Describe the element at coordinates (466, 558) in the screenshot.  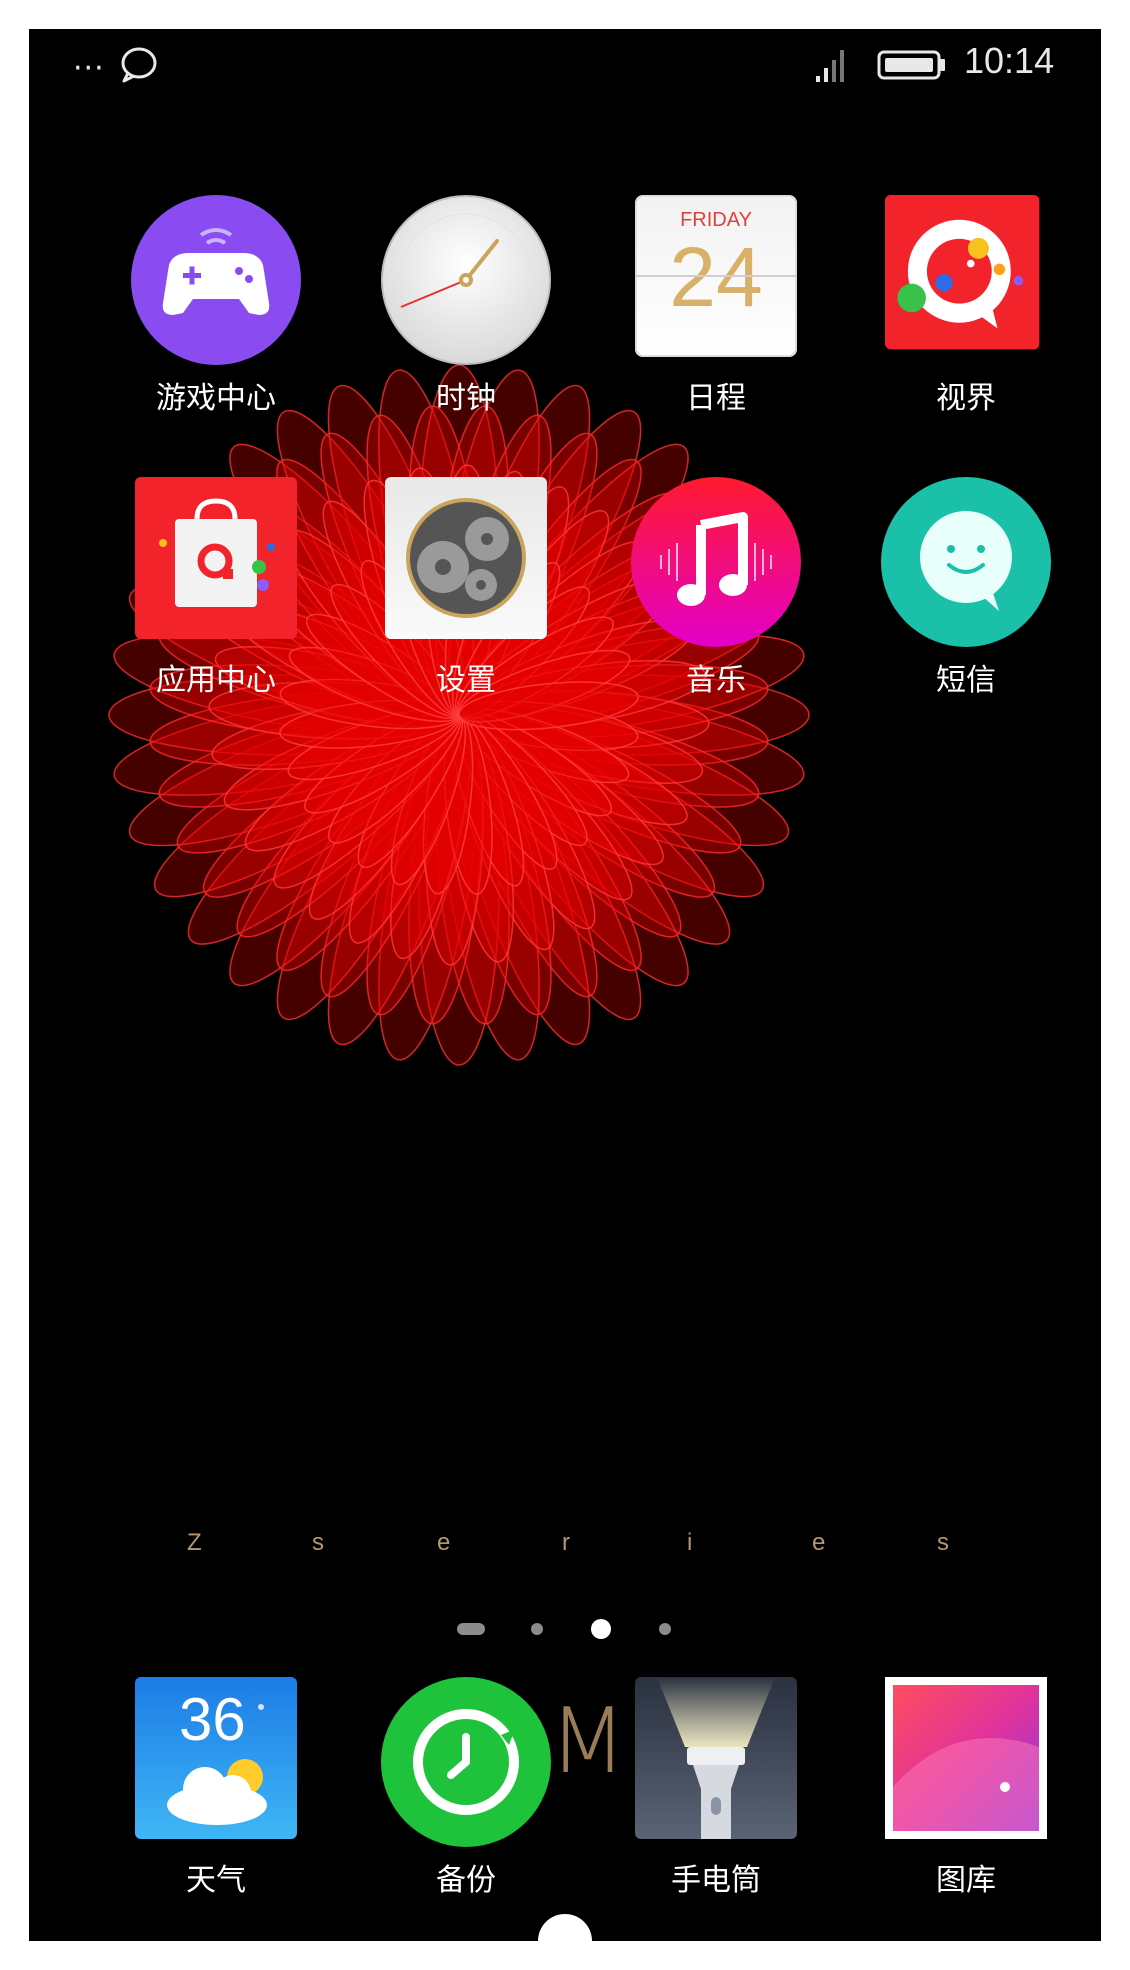
I see `settings-gear-icon` at that location.